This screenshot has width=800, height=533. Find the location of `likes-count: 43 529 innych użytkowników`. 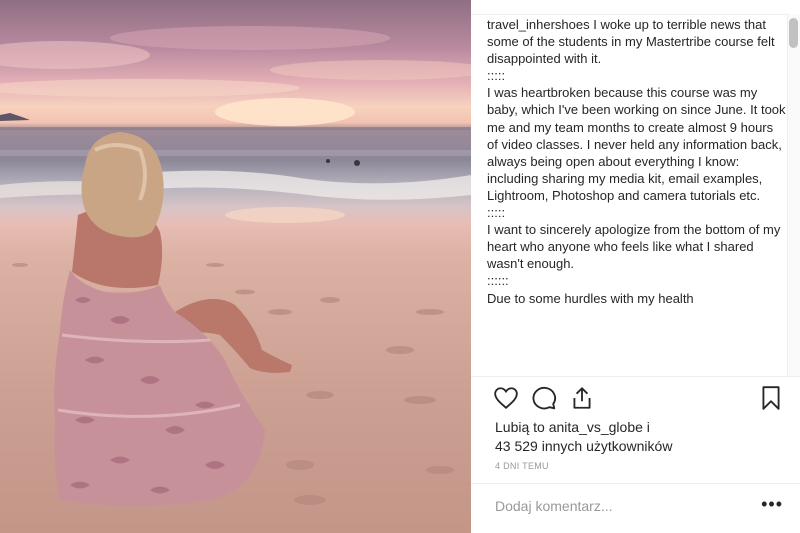

likes-count: 43 529 innych użytkowników is located at coordinates (584, 446).